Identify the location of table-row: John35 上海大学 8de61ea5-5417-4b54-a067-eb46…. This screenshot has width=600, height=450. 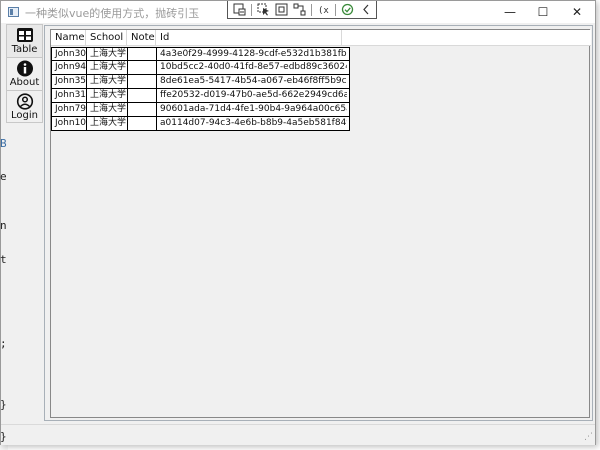
(200, 82).